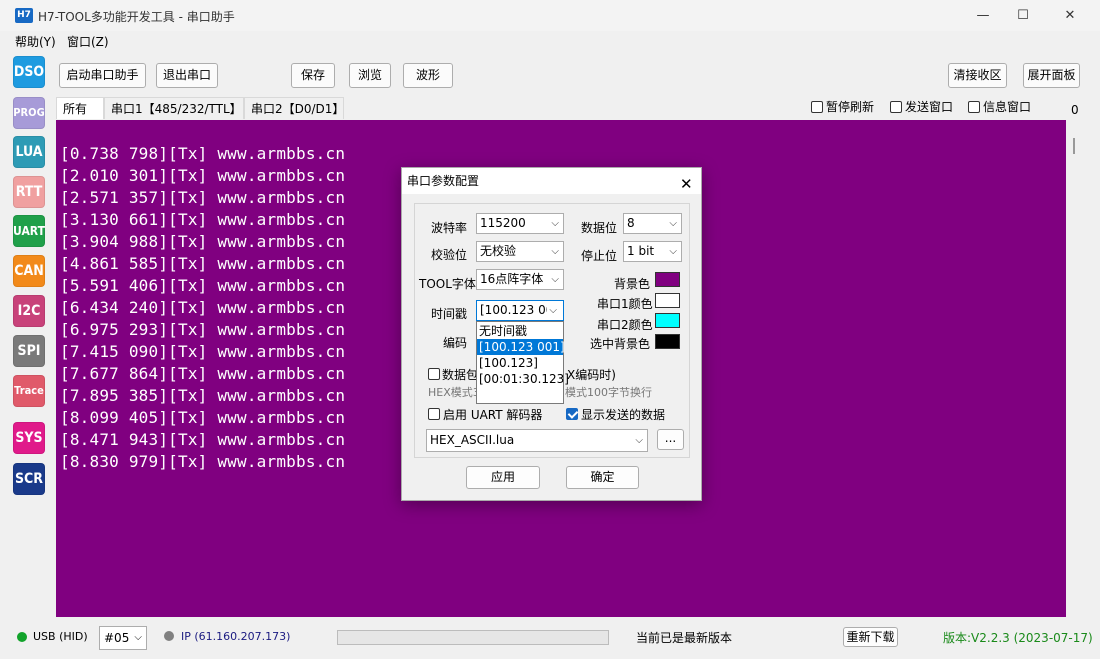  Describe the element at coordinates (455, 343) in the screenshot. I see `encoding-label: 编码` at that location.